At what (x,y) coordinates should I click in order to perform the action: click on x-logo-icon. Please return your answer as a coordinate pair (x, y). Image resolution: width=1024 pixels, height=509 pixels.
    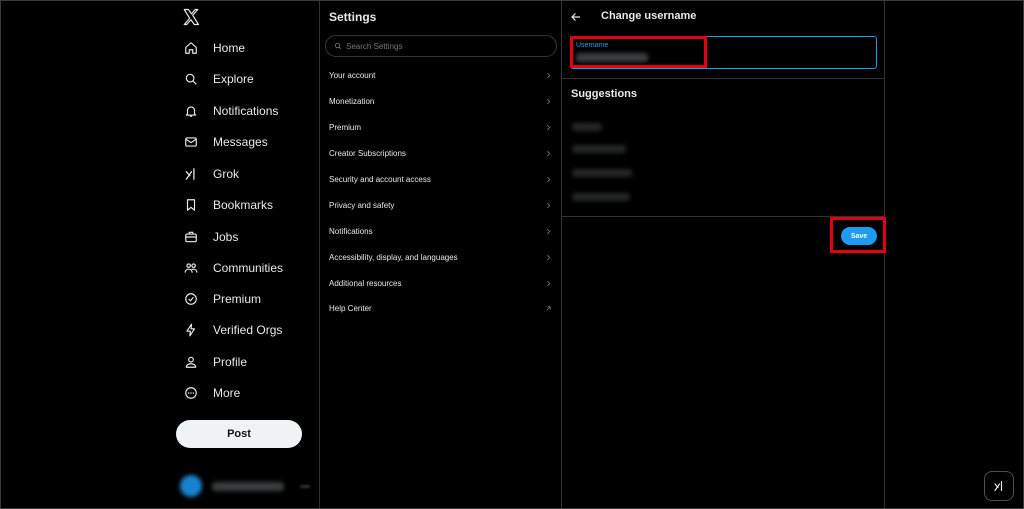
    Looking at the image, I should click on (191, 17).